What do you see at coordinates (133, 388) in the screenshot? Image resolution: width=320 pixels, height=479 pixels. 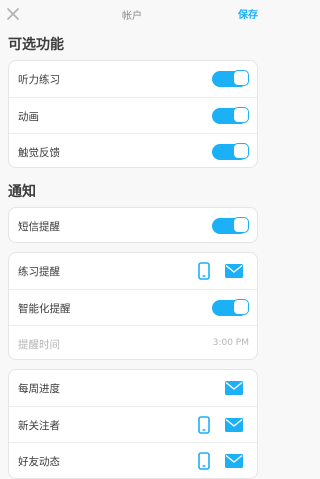 I see `setting-row-weekly-progress: 每周进度` at bounding box center [133, 388].